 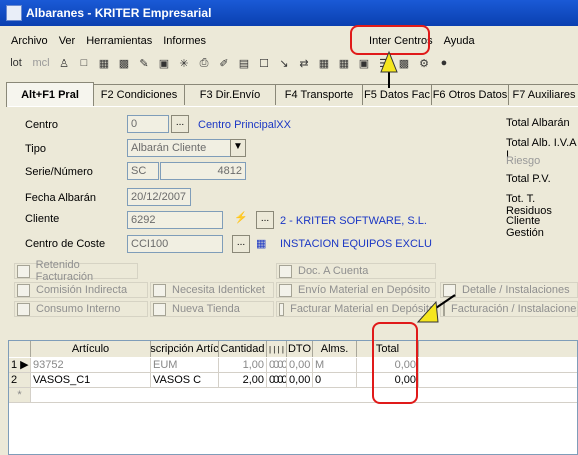 I want to click on gear-icon: ⚙, so click(x=424, y=63).